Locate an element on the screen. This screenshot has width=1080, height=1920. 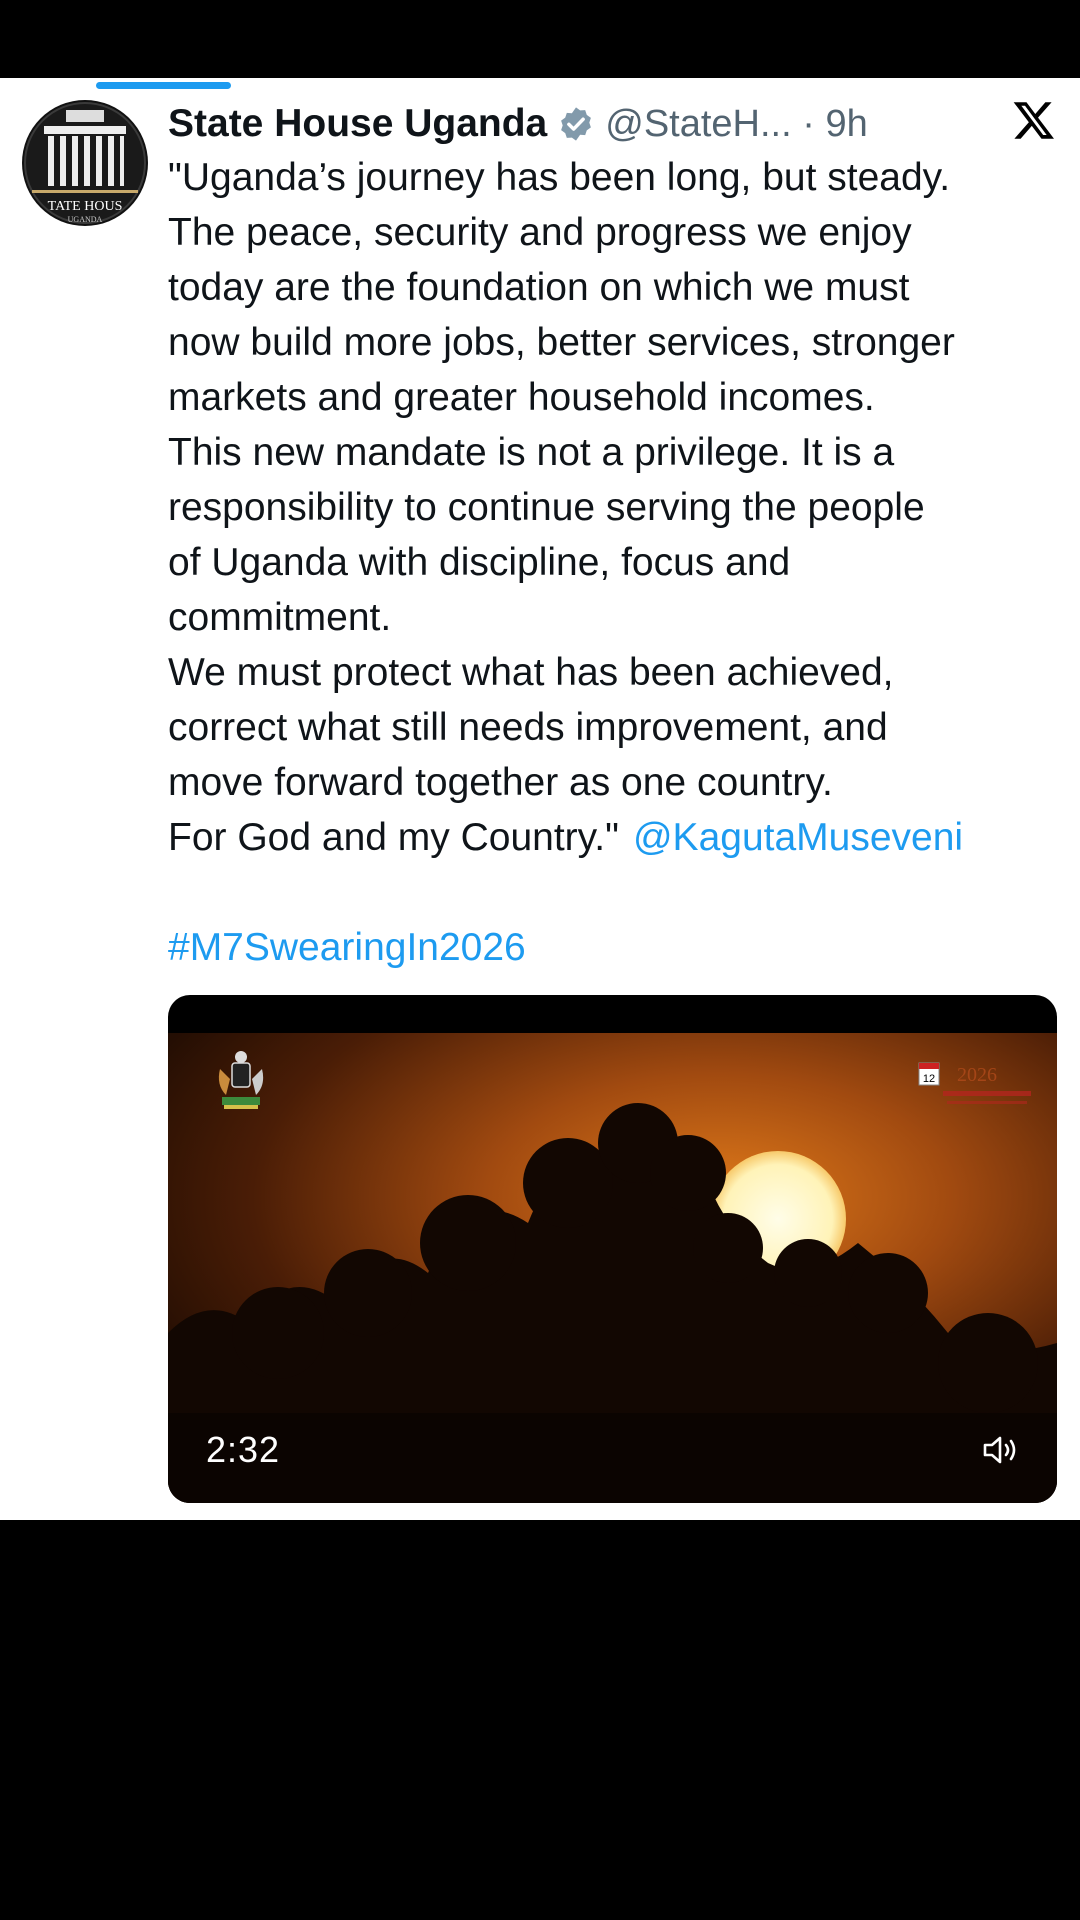
svg-text: UGANDA is located at coordinates (85, 219).